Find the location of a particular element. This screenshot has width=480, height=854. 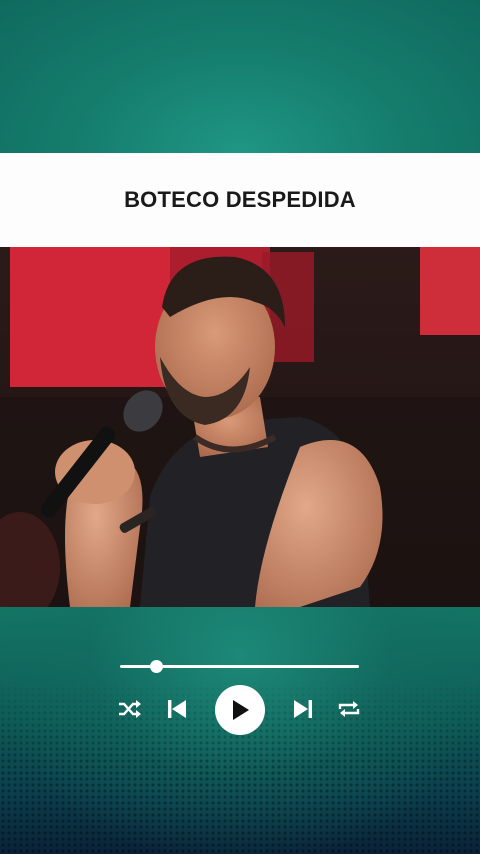

skip-previous-icon is located at coordinates (177, 709).